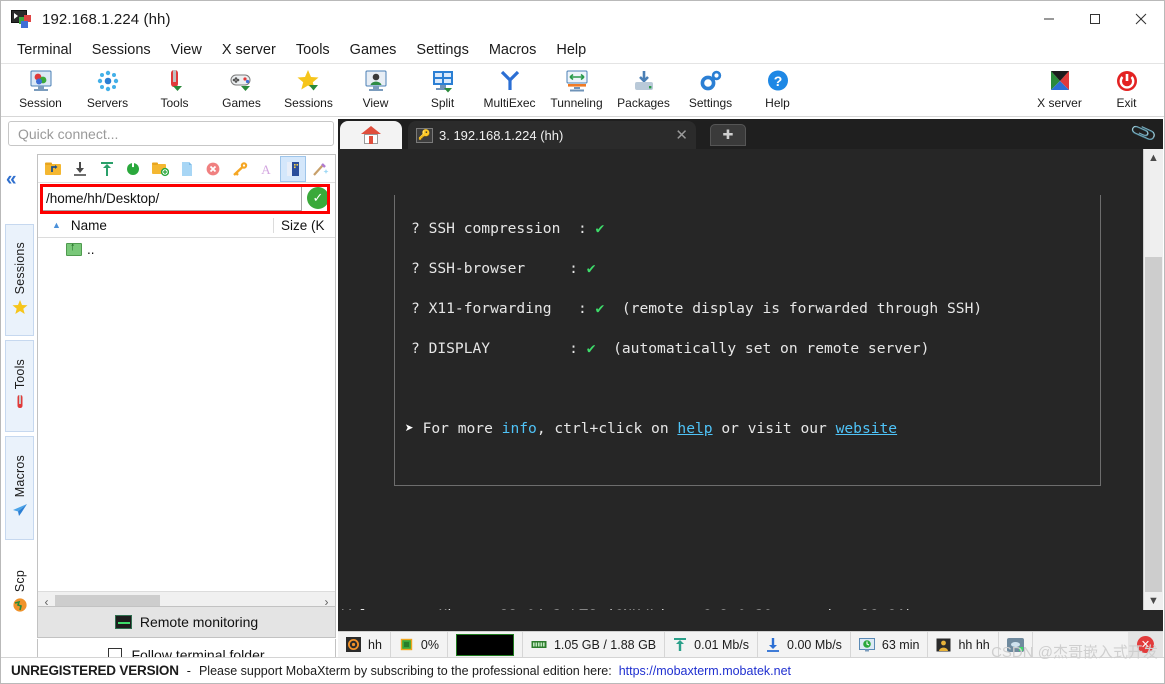  I want to click on toolbar-view-button: View, so click(375, 90).